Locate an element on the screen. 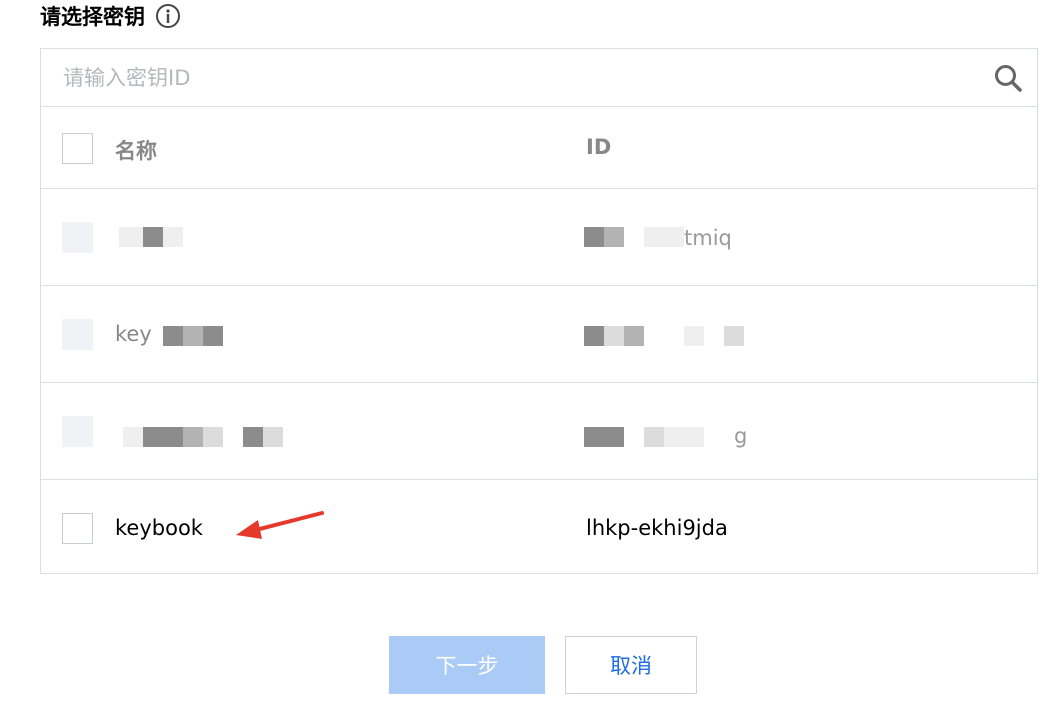  info-icon is located at coordinates (168, 16).